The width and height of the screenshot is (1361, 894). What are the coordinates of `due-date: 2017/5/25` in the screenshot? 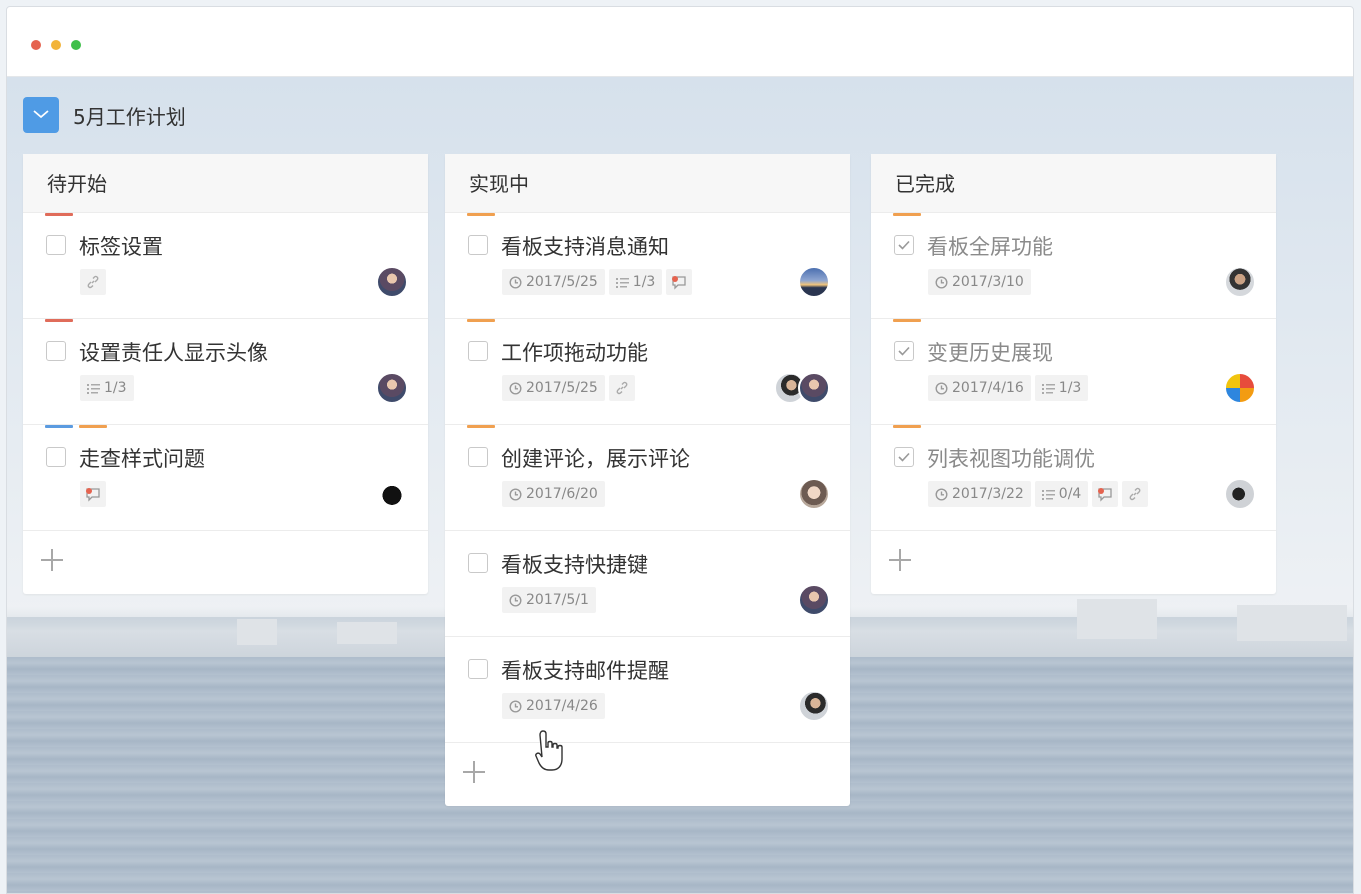 It's located at (562, 388).